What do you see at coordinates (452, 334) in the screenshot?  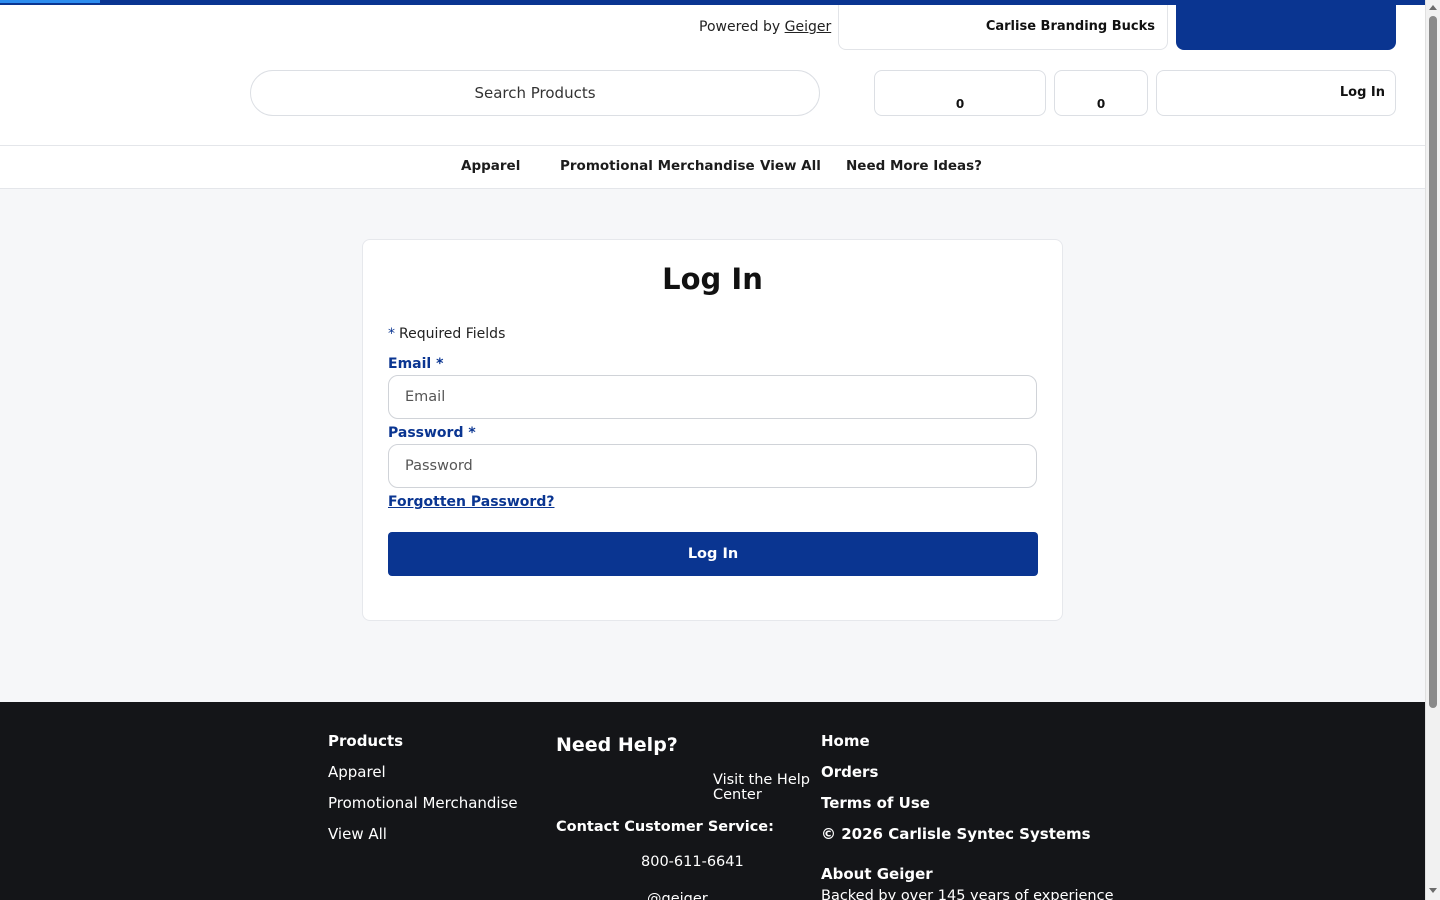 I see `required-fields-text: Required Fields` at bounding box center [452, 334].